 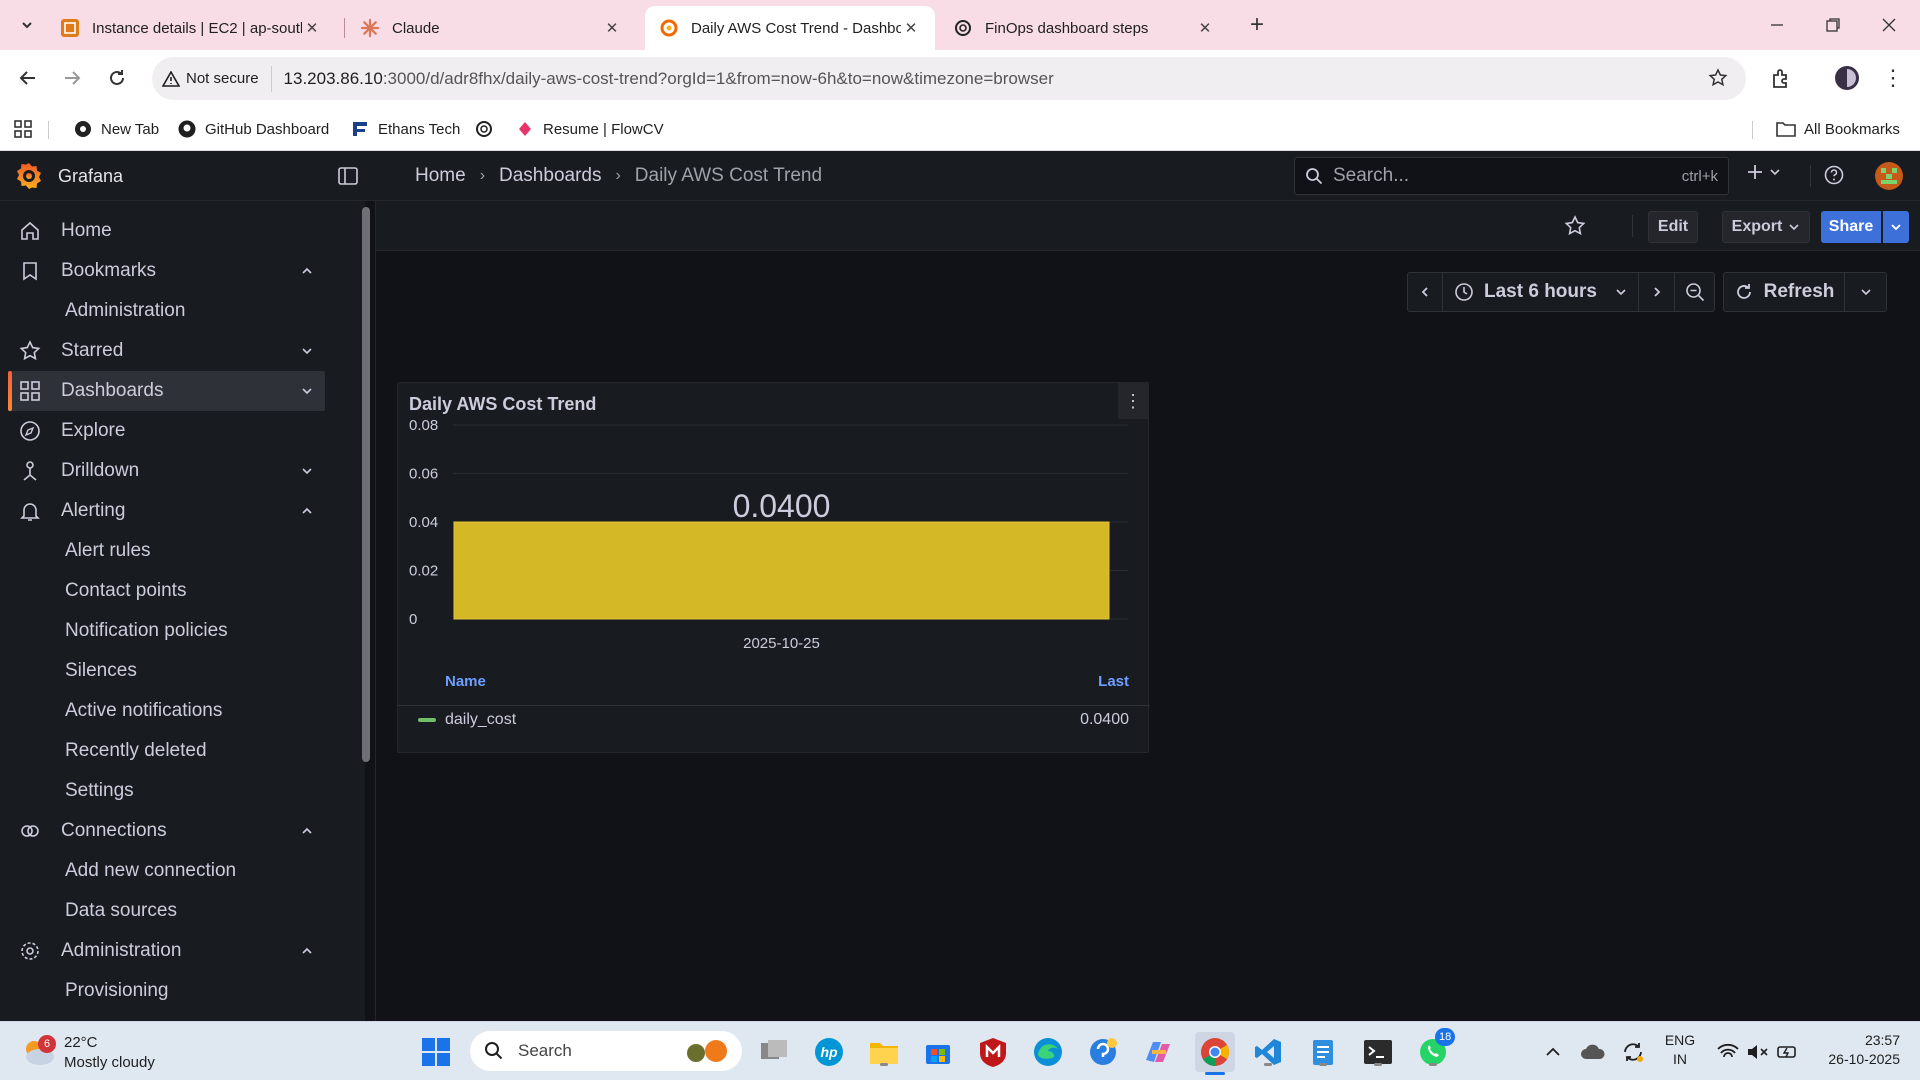 I want to click on close-window-icon, so click(x=1889, y=25).